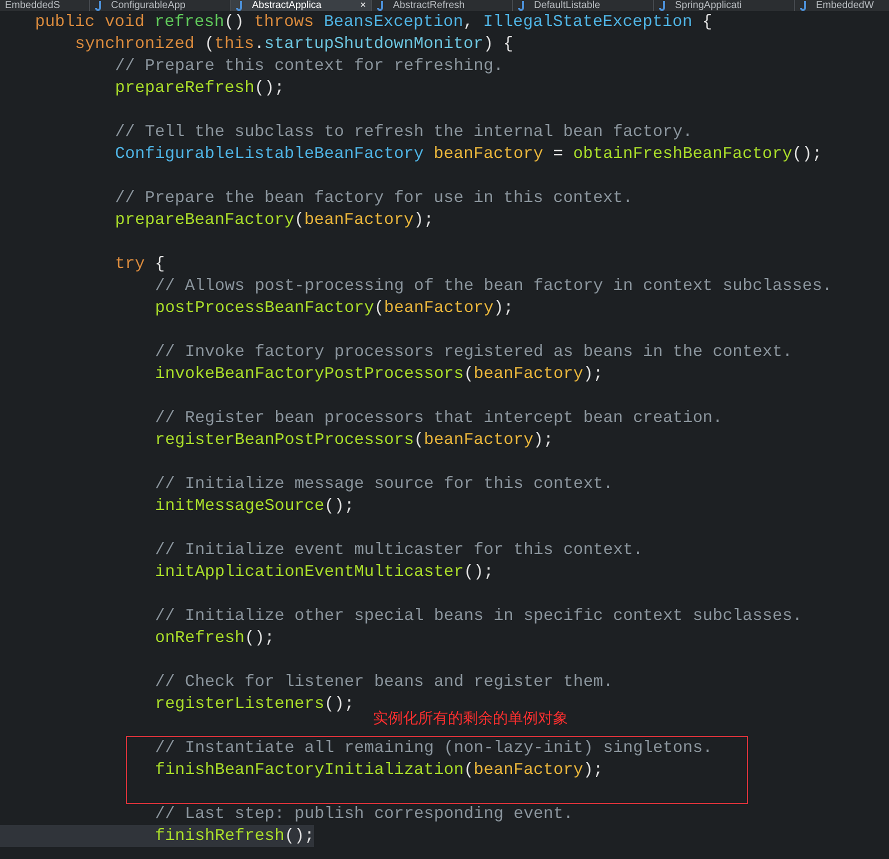  I want to click on tab-label: SpringApplicati, so click(708, 5).